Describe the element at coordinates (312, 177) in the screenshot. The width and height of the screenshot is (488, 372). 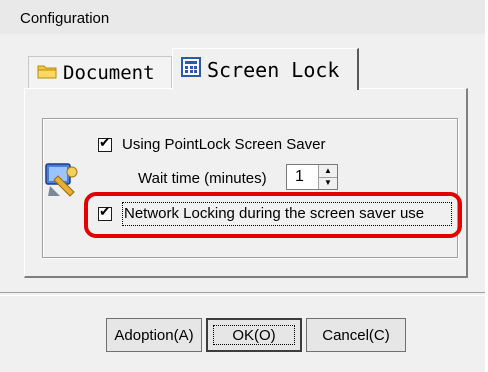
I see `wait-time-spinner: 1 ▲ ▼` at that location.